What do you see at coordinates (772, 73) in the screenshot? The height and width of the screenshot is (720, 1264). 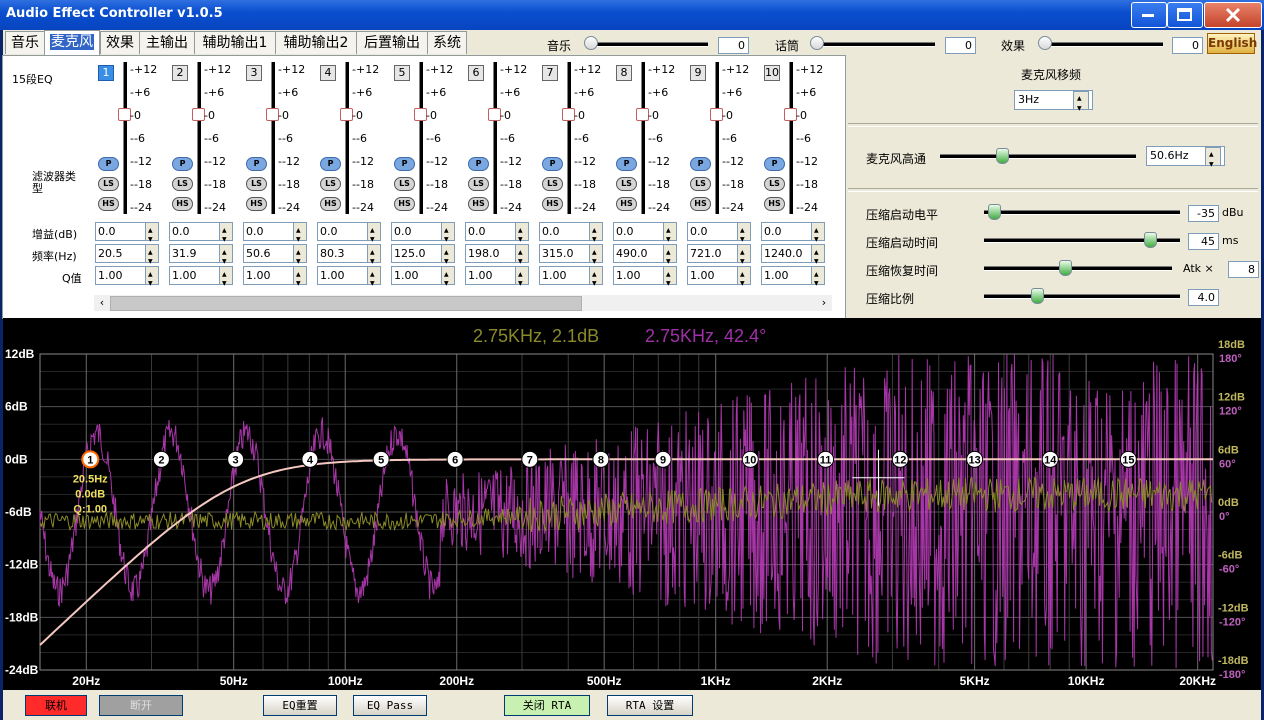 I see `band-number: 10` at bounding box center [772, 73].